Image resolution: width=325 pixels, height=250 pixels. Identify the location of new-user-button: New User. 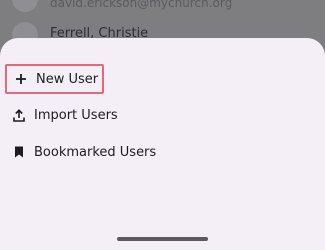
(54, 79).